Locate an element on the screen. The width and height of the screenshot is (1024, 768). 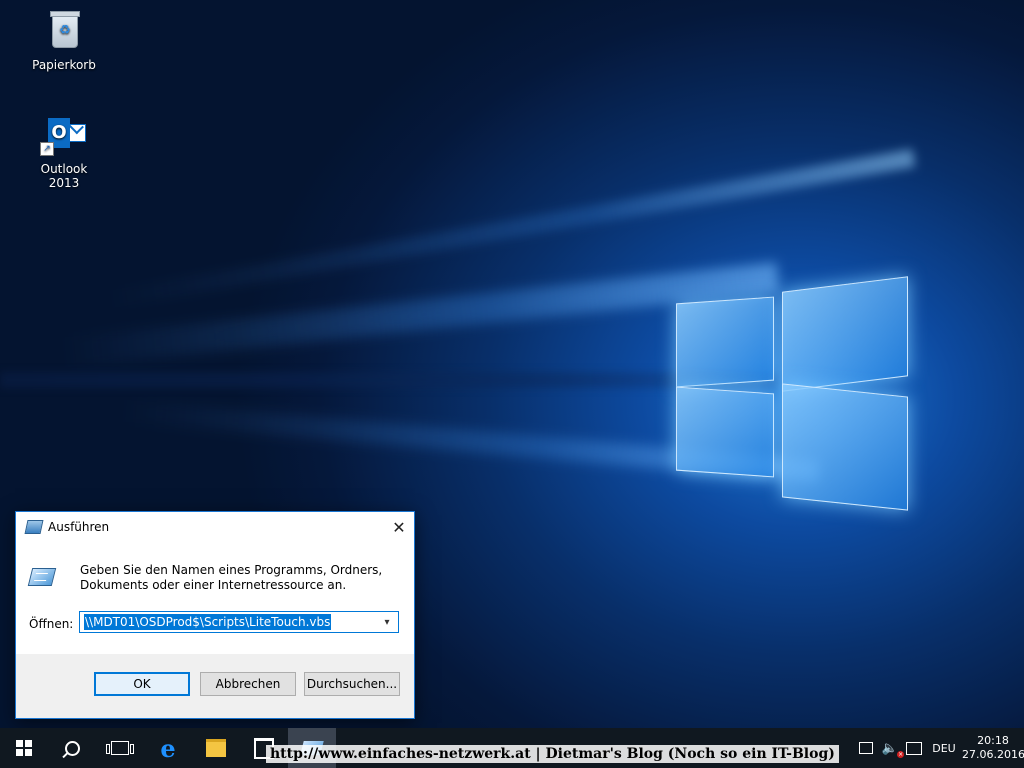
system-tray: 🔈 × DEU 20:18 27.06.2016 is located at coordinates (939, 748).